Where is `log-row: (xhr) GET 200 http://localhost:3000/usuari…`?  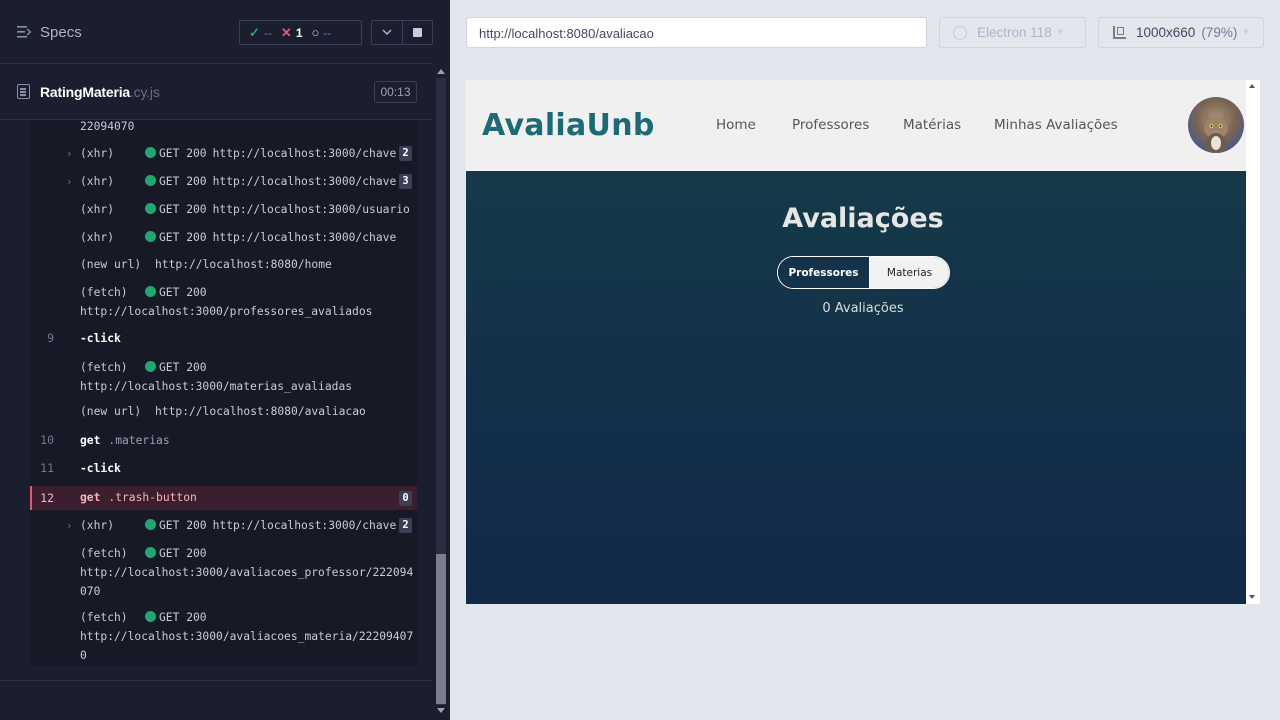 log-row: (xhr) GET 200 http://localhost:3000/usuari… is located at coordinates (223, 209).